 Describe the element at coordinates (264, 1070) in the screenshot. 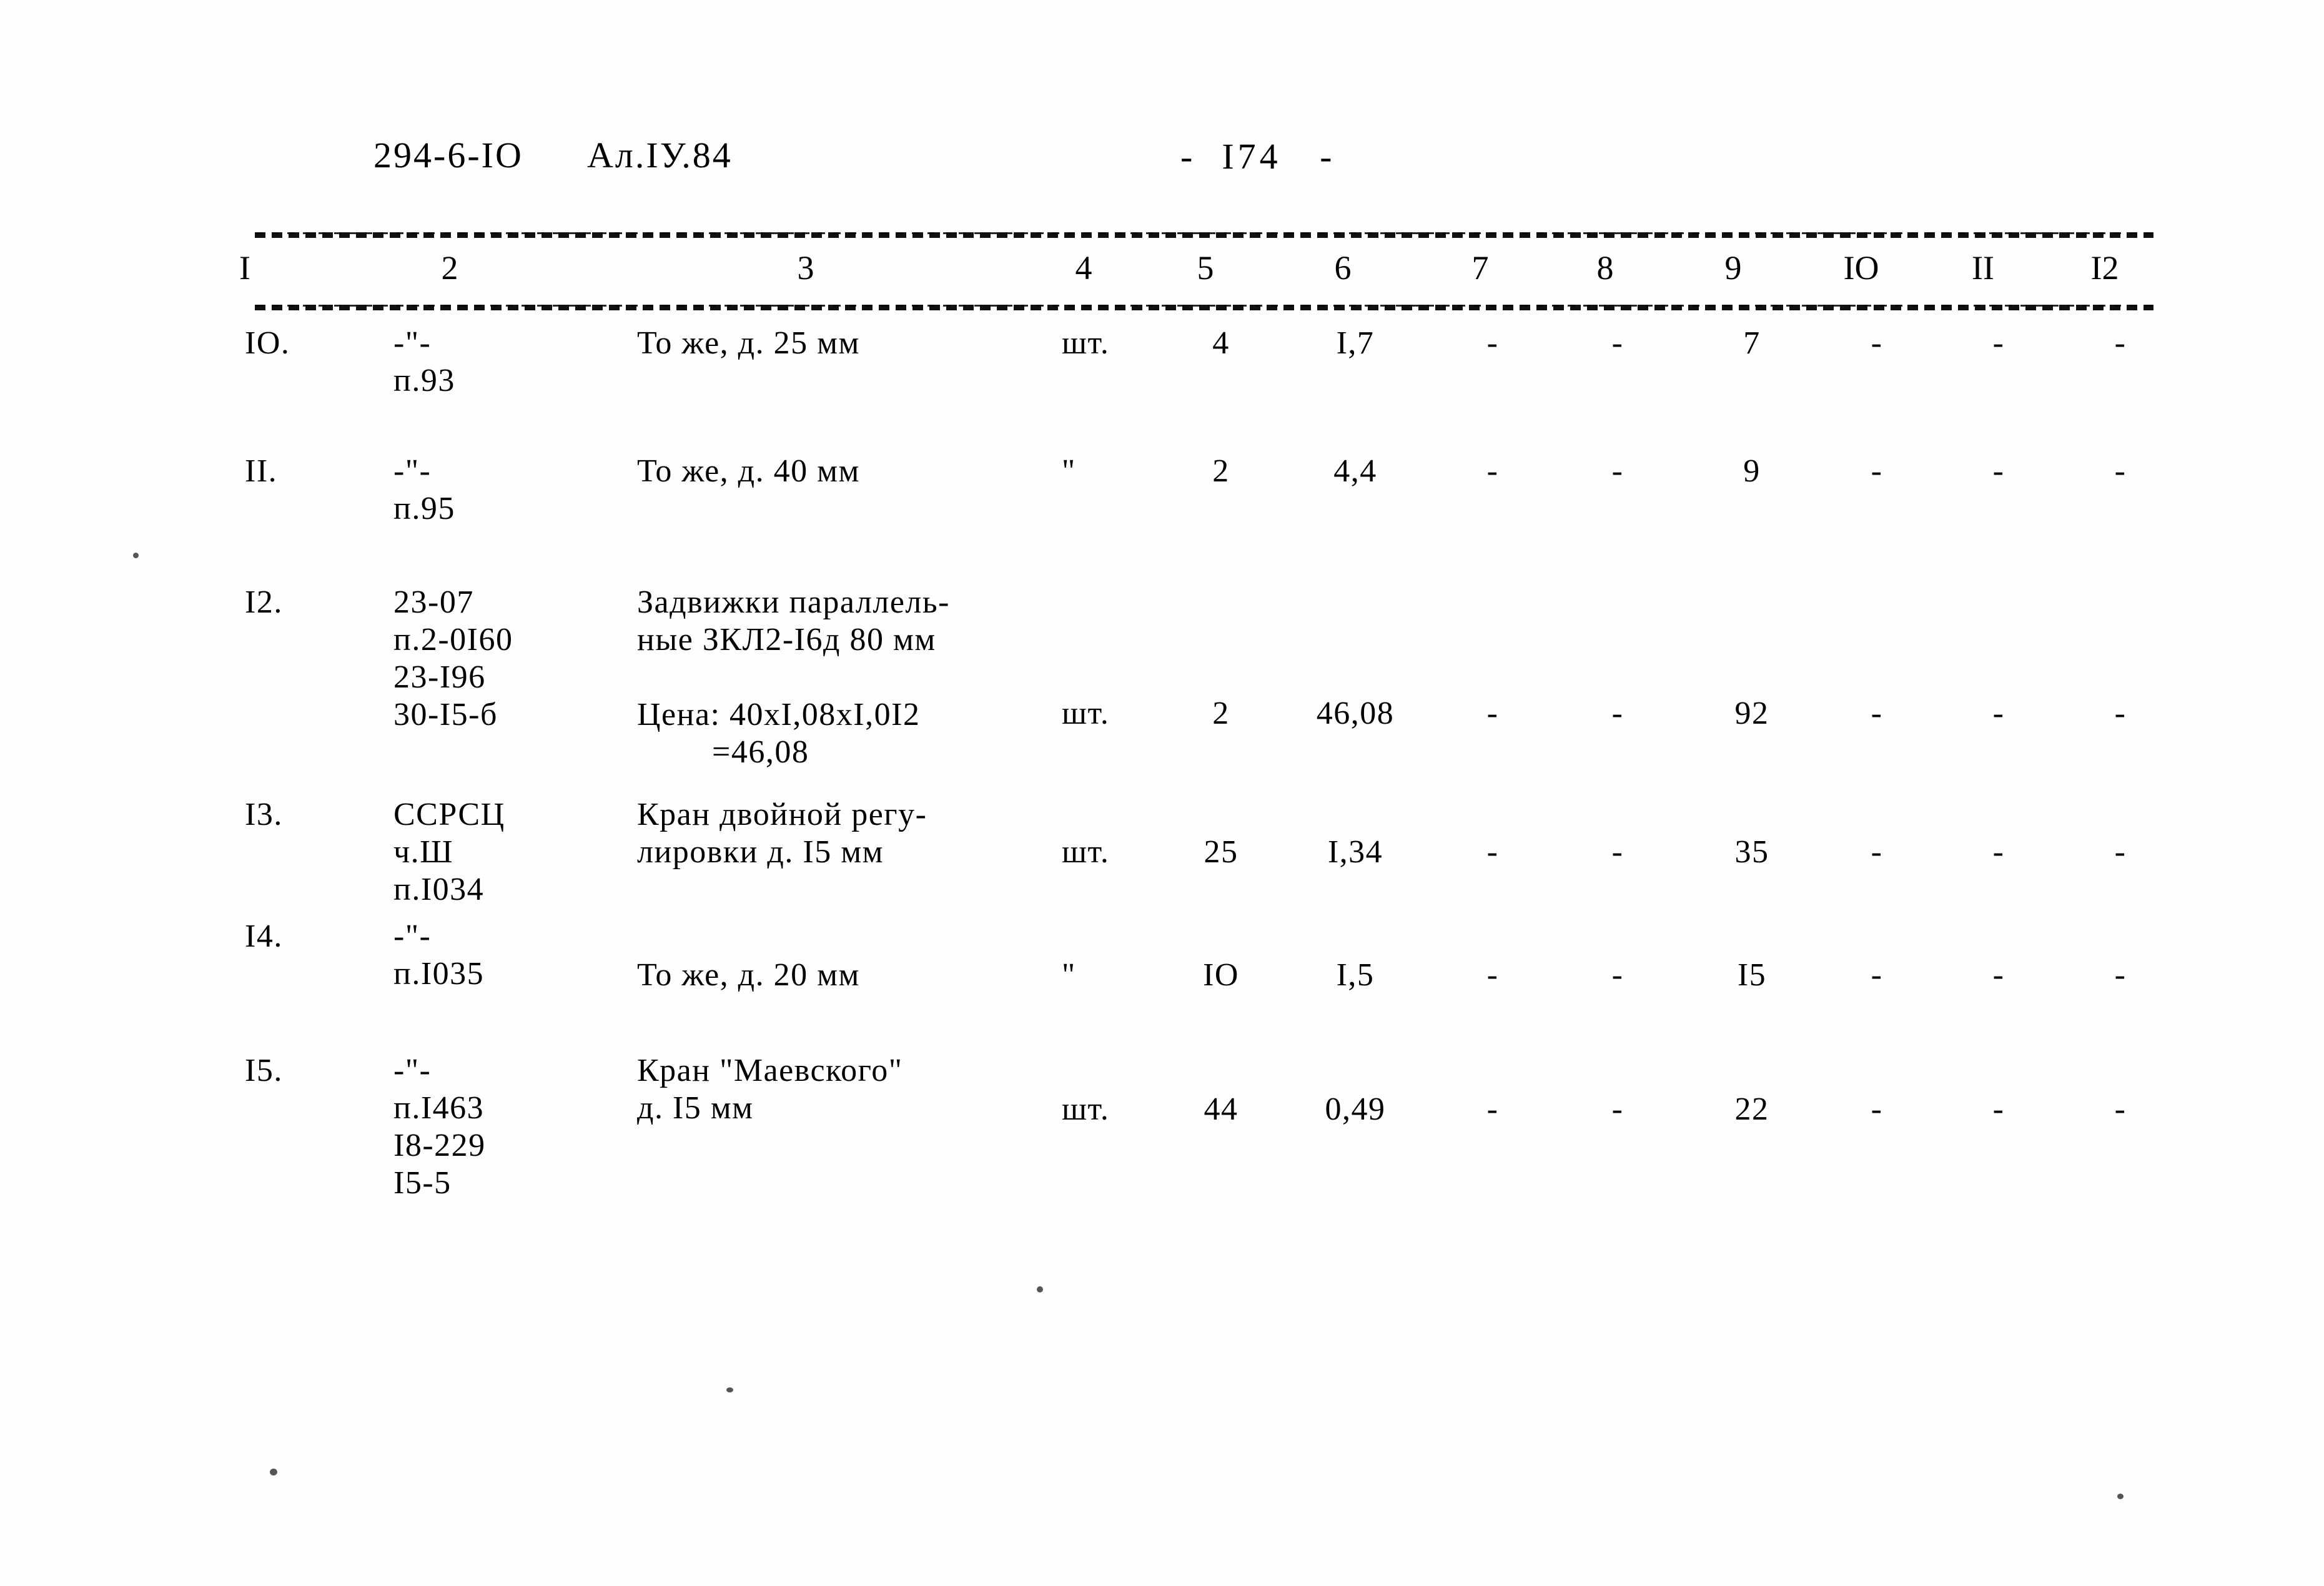

I see `row-index-cell: I5.` at that location.